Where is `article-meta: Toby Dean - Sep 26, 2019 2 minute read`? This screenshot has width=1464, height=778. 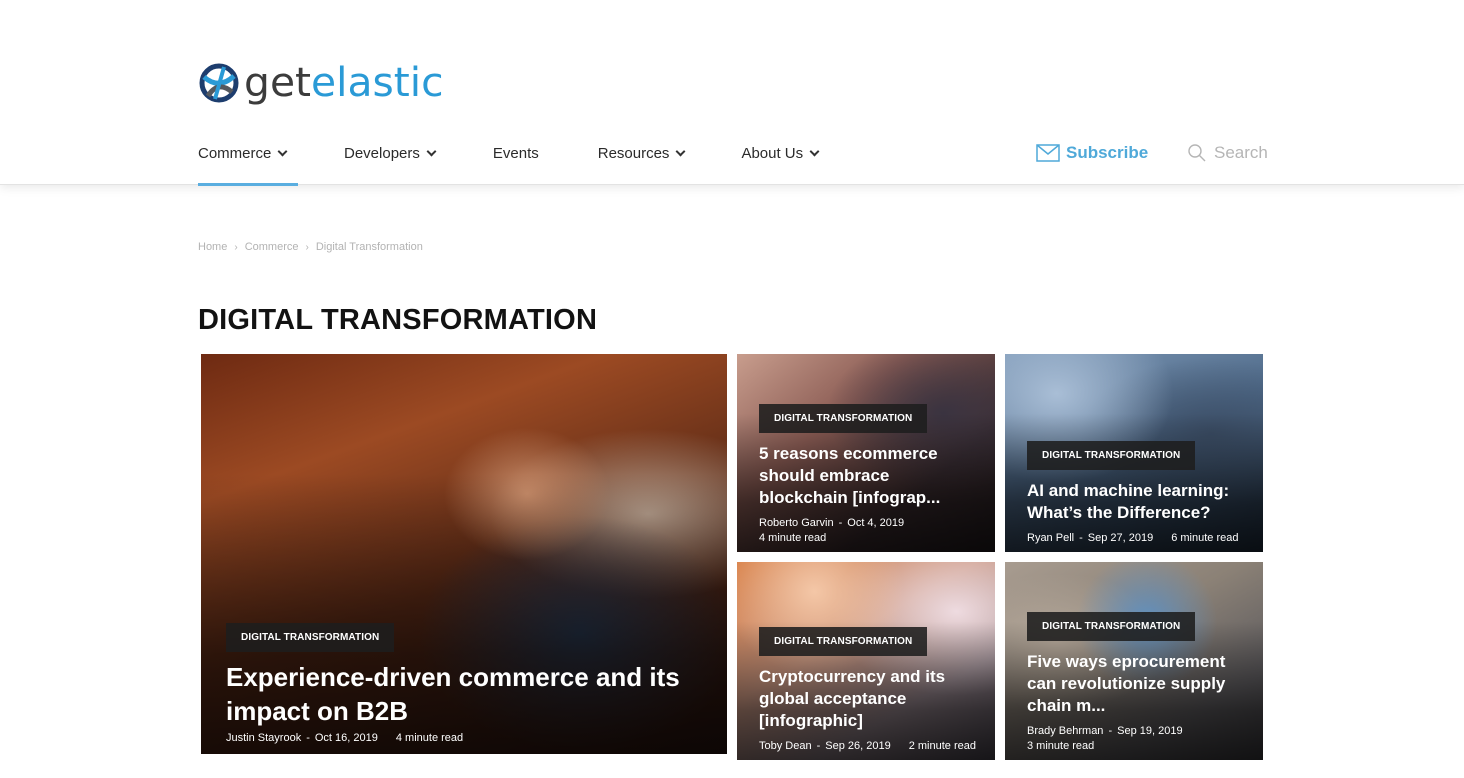
article-meta: Toby Dean - Sep 26, 2019 2 minute read is located at coordinates (870, 746).